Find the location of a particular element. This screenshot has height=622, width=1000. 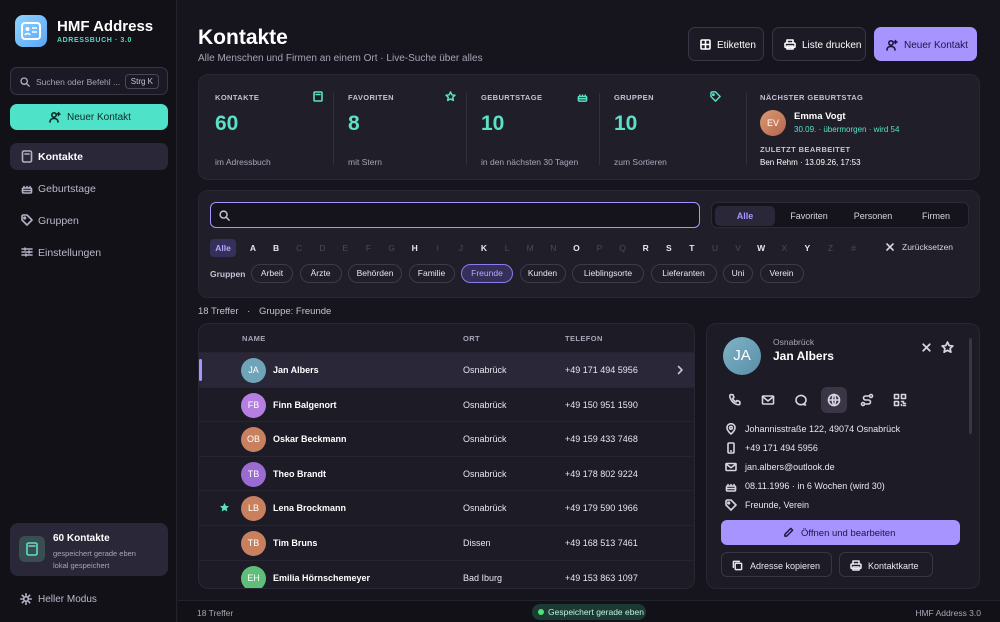

column-header-telefon: TELEFON is located at coordinates (584, 338).